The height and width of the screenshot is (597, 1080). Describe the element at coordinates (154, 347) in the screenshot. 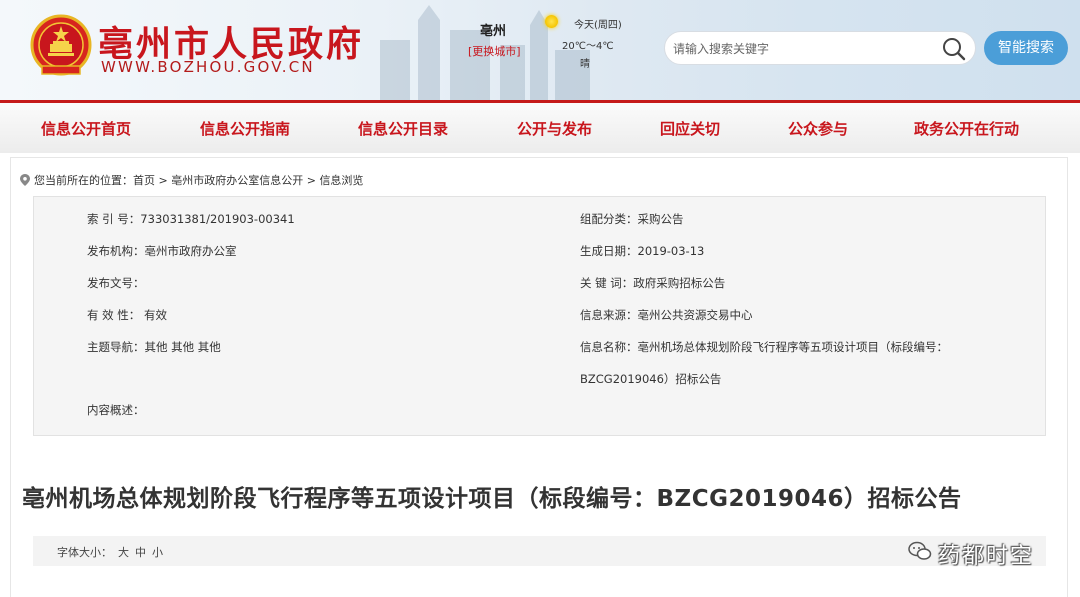

I see `info-topic: 主题导航：其他 其他 其他` at that location.